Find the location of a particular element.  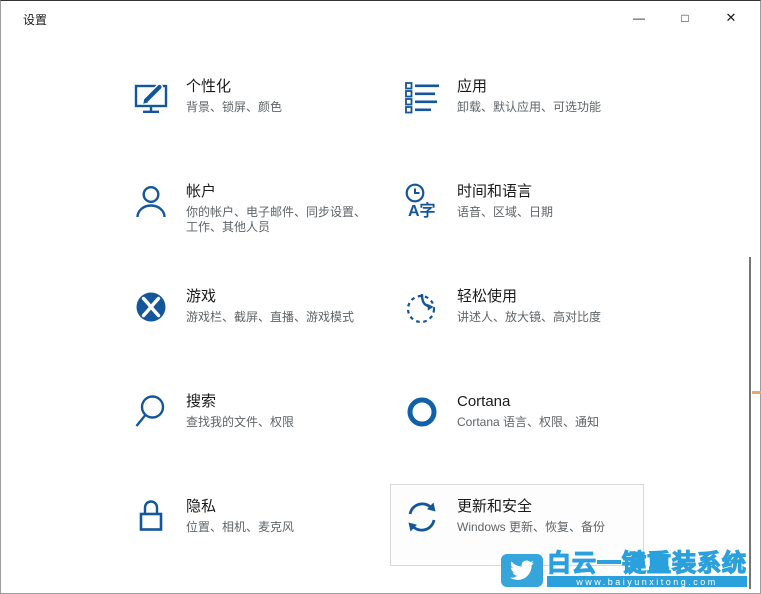

tile-subtitle: 语音、区域、日期 is located at coordinates (505, 212).